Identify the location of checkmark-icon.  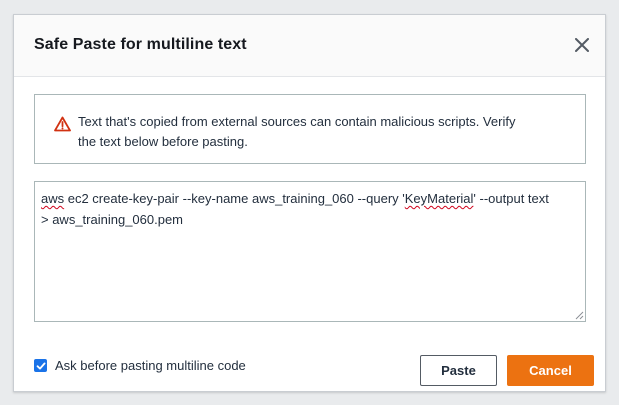
(40, 365).